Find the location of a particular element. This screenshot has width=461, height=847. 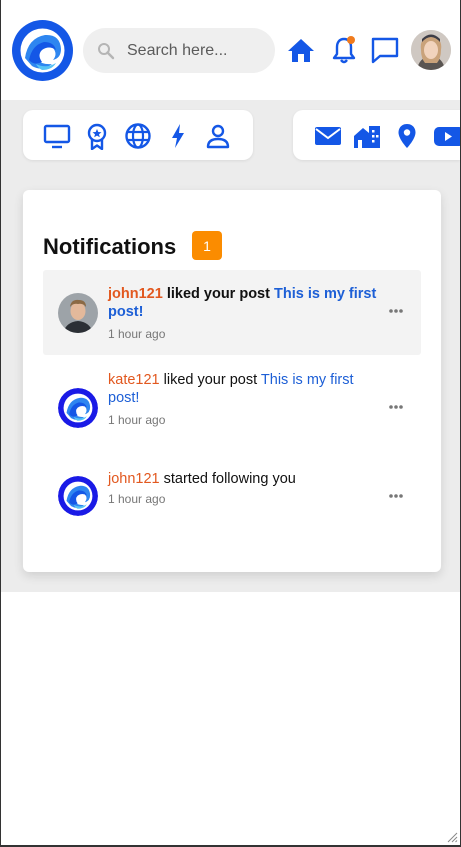

top-header is located at coordinates (230, 50).